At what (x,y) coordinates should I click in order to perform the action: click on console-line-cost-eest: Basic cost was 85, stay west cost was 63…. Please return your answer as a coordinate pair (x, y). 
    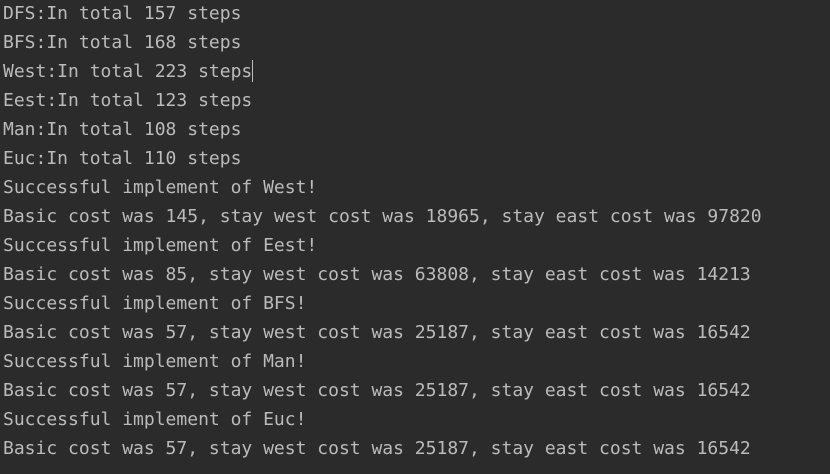
    Looking at the image, I should click on (415, 275).